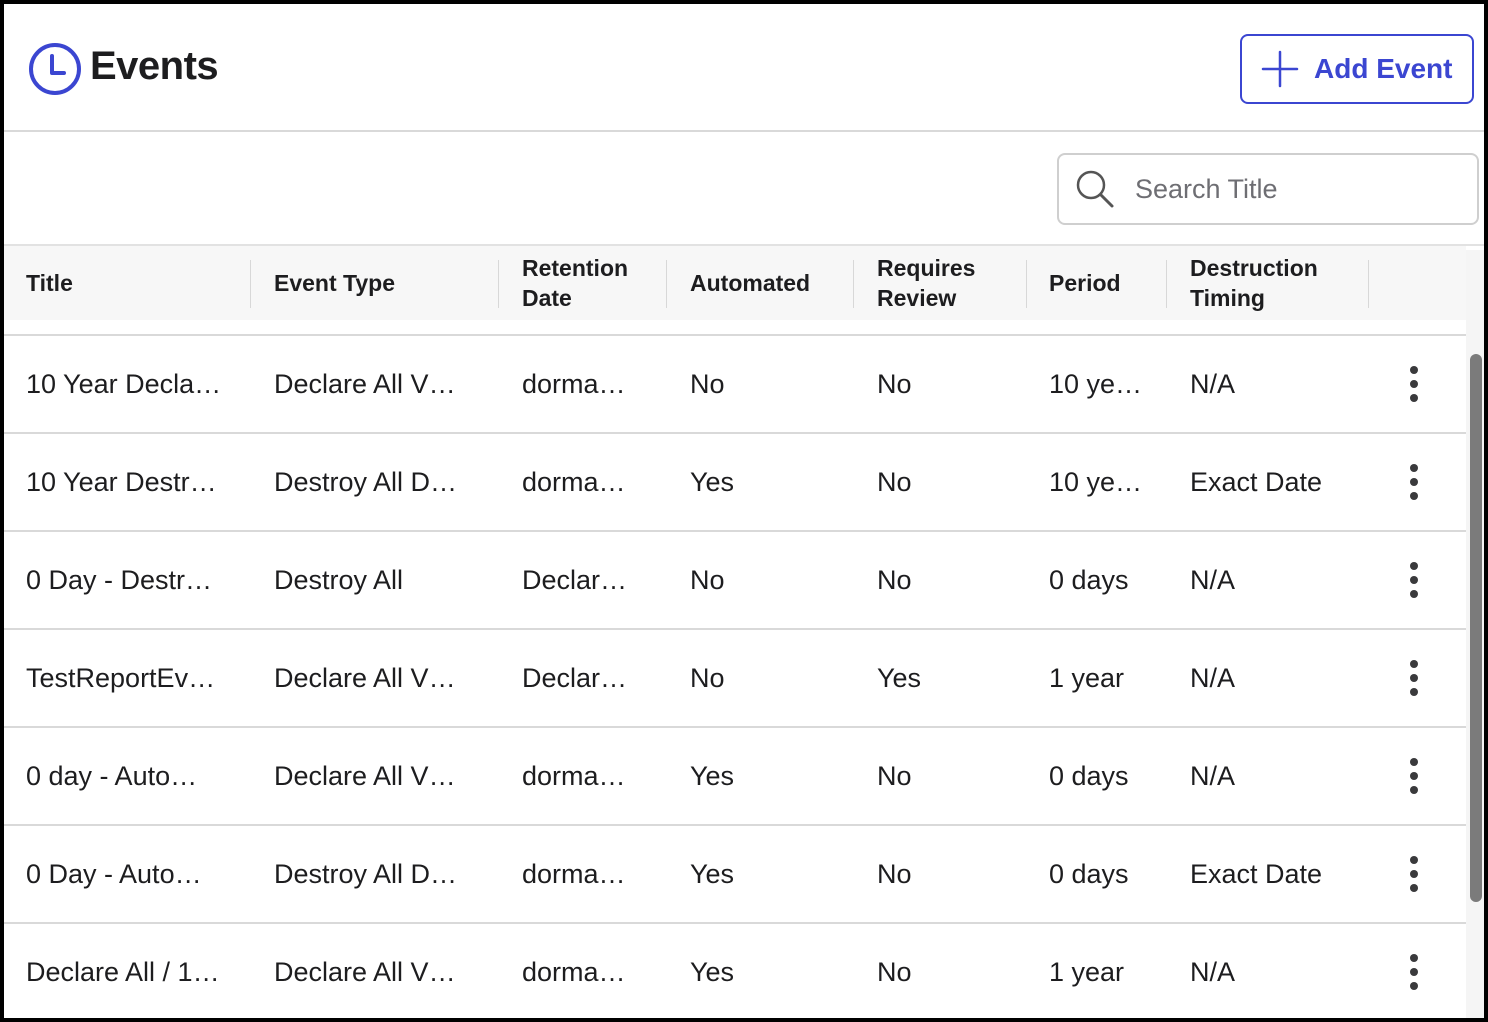 The width and height of the screenshot is (1488, 1022). What do you see at coordinates (49, 283) in the screenshot?
I see `column-header-title: Title` at bounding box center [49, 283].